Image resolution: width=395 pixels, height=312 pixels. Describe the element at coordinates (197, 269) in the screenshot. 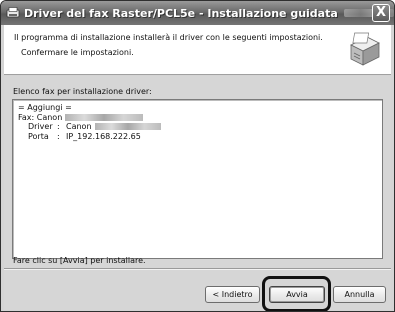

I see `footer-divider` at that location.